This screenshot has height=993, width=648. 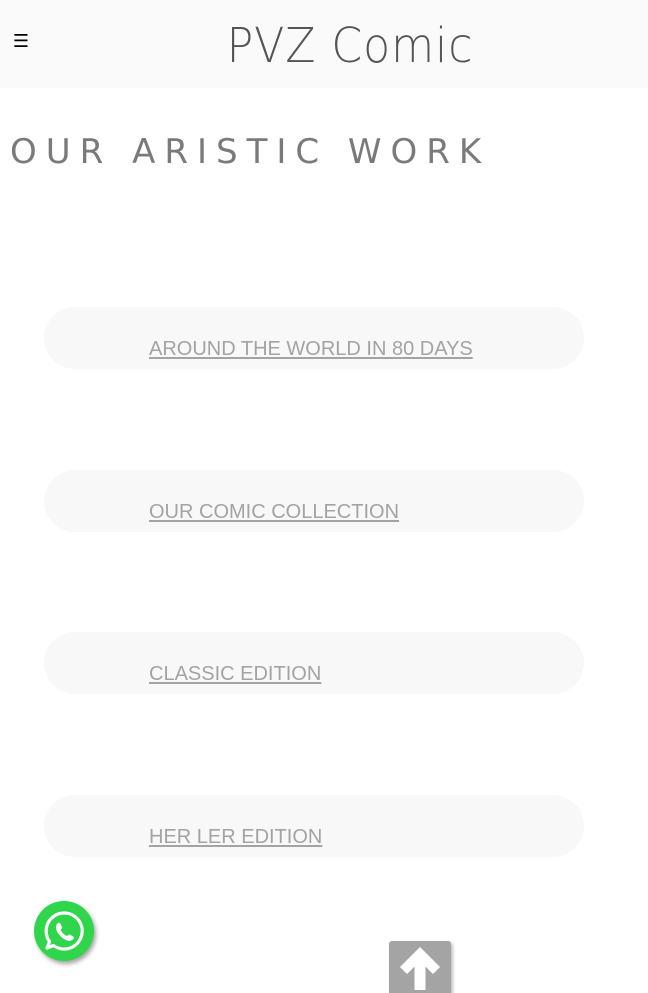 I want to click on site-header: ☰ PVZ Comic, so click(x=324, y=44).